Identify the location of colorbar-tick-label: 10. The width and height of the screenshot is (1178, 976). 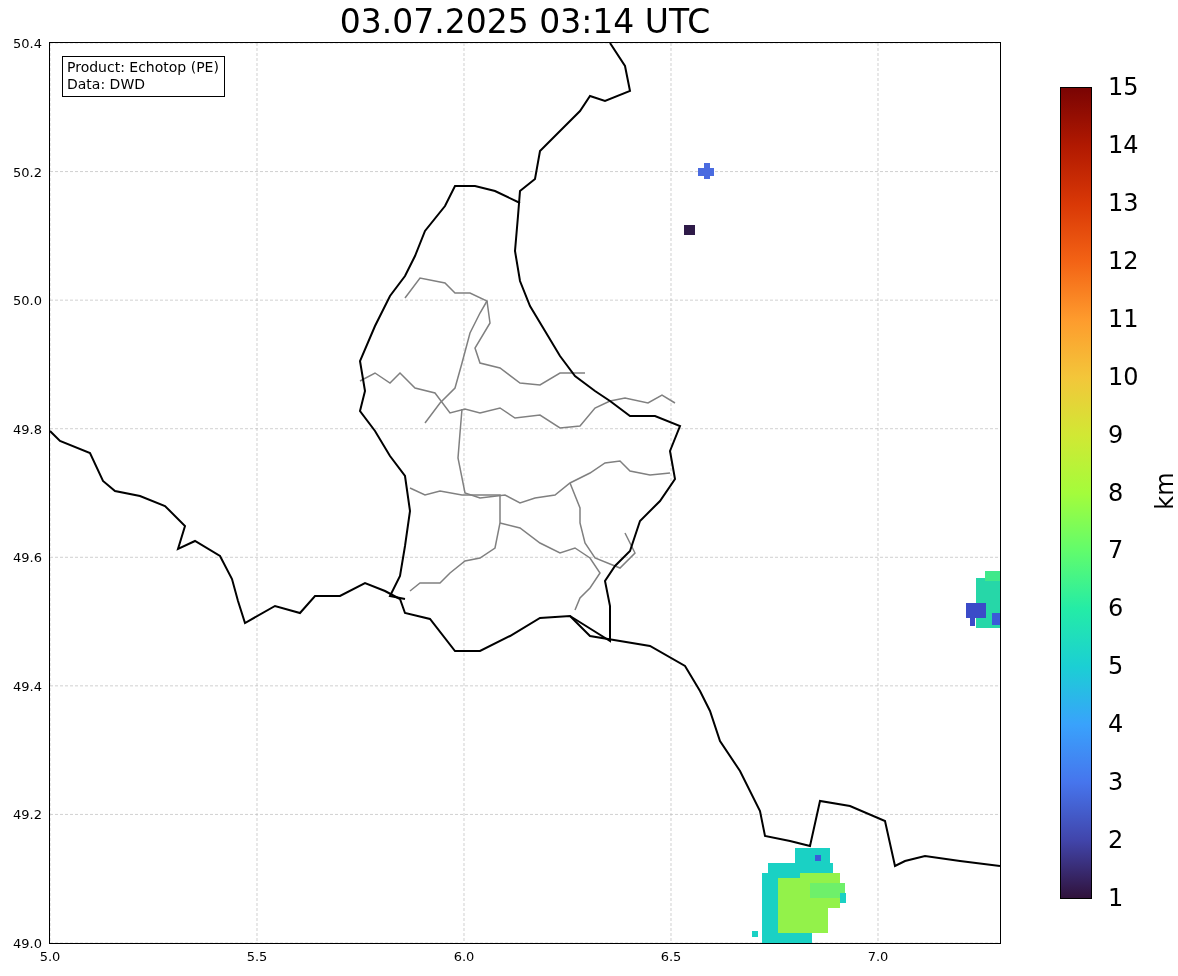
(1123, 376).